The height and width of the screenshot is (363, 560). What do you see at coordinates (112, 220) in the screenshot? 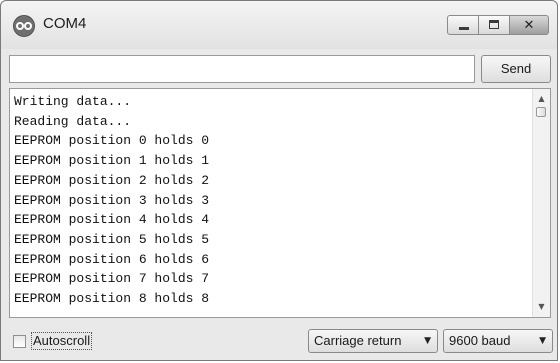
I see `output-line: EEPROM position 4 holds 4` at bounding box center [112, 220].